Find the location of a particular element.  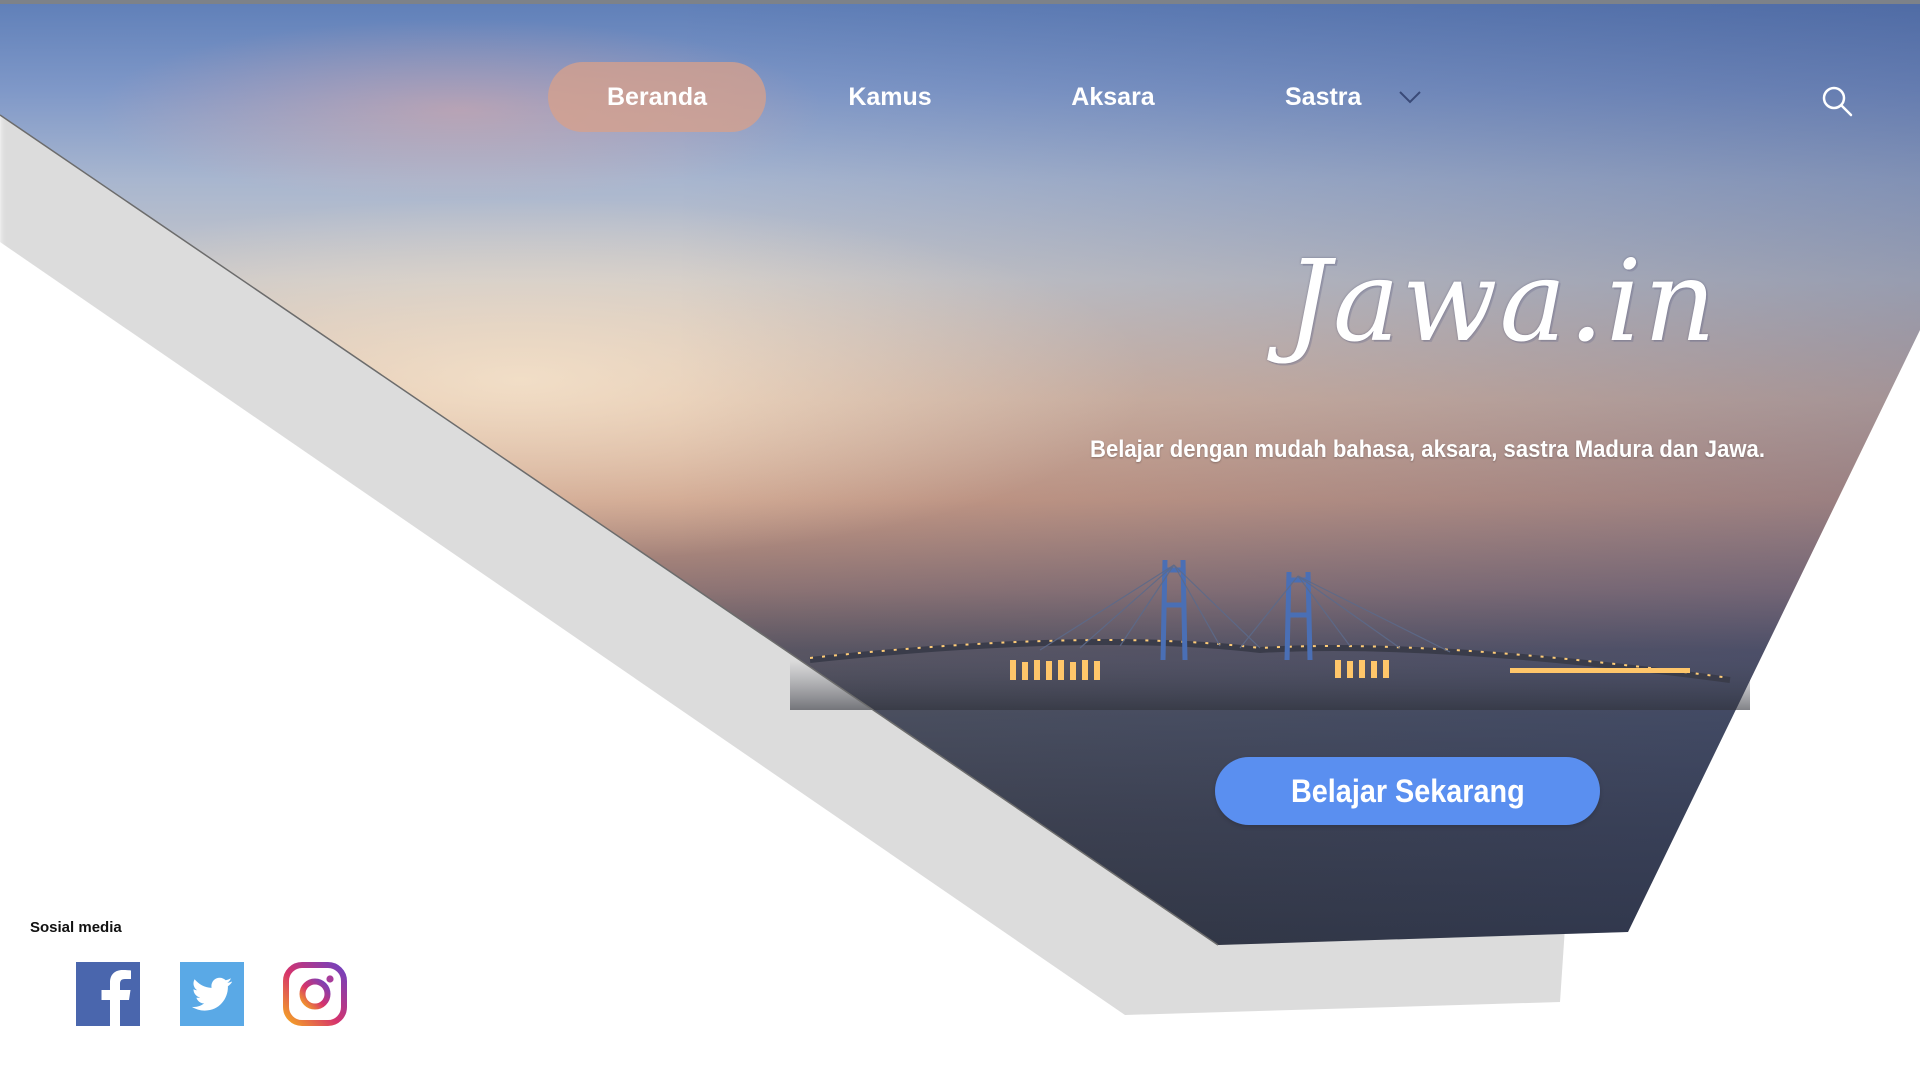

site-logo: Jawa.in is located at coordinates (1502, 302).